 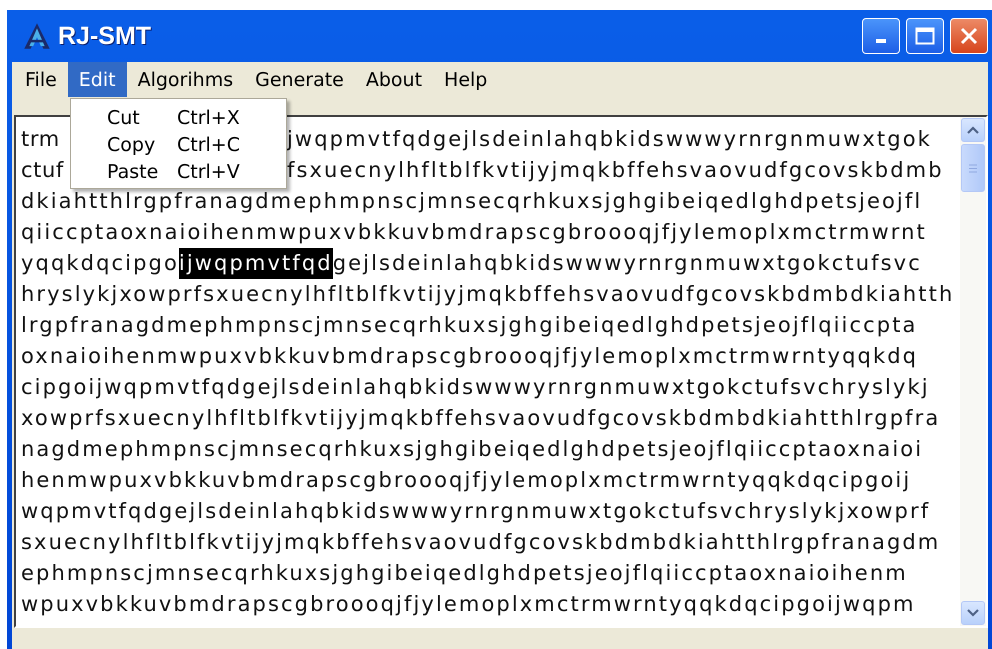 I want to click on menu-entry: Cut Ctrl+X, so click(x=178, y=117).